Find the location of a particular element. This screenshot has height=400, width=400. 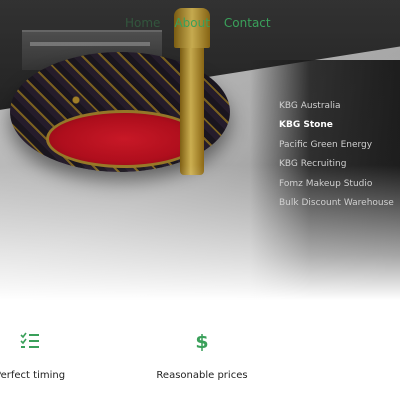

checklist-icon is located at coordinates (29, 340).